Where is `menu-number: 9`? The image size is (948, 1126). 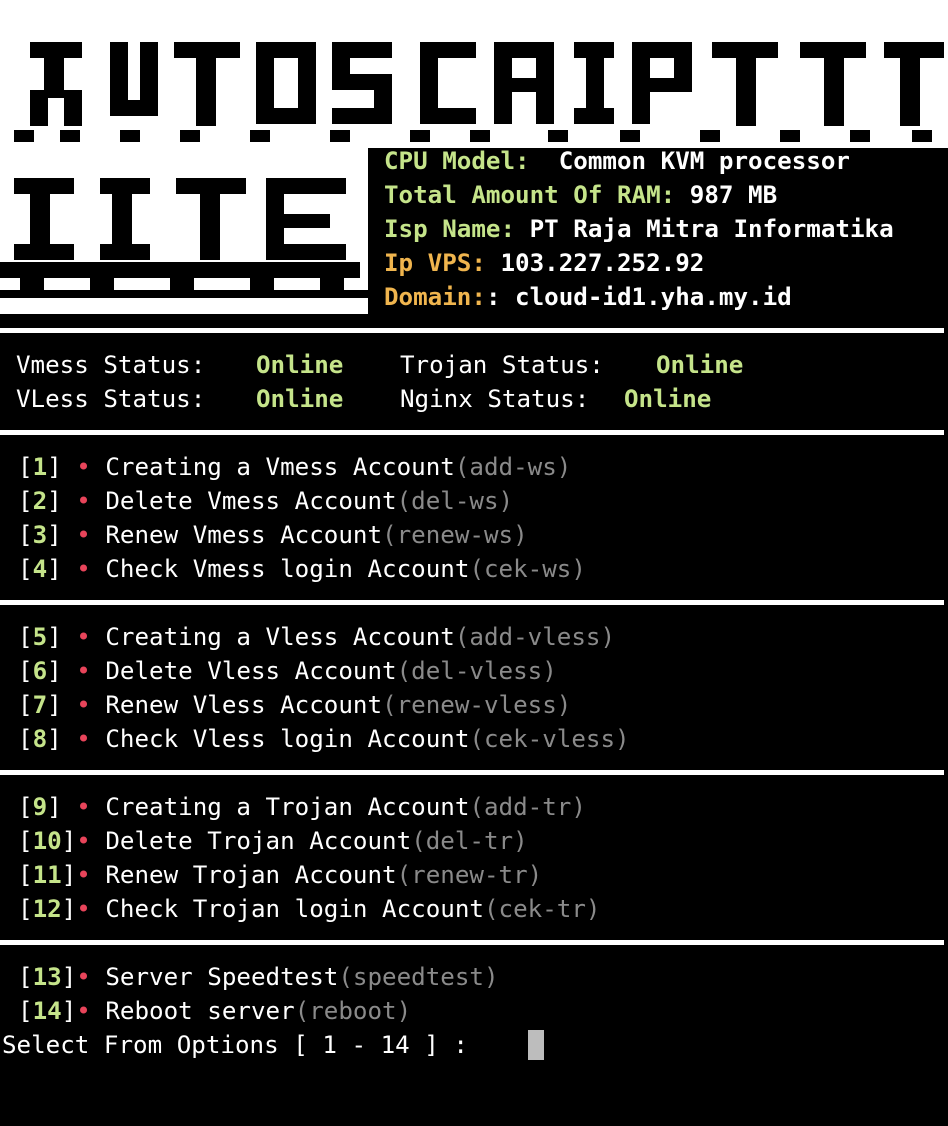
menu-number: 9 is located at coordinates (40, 807).